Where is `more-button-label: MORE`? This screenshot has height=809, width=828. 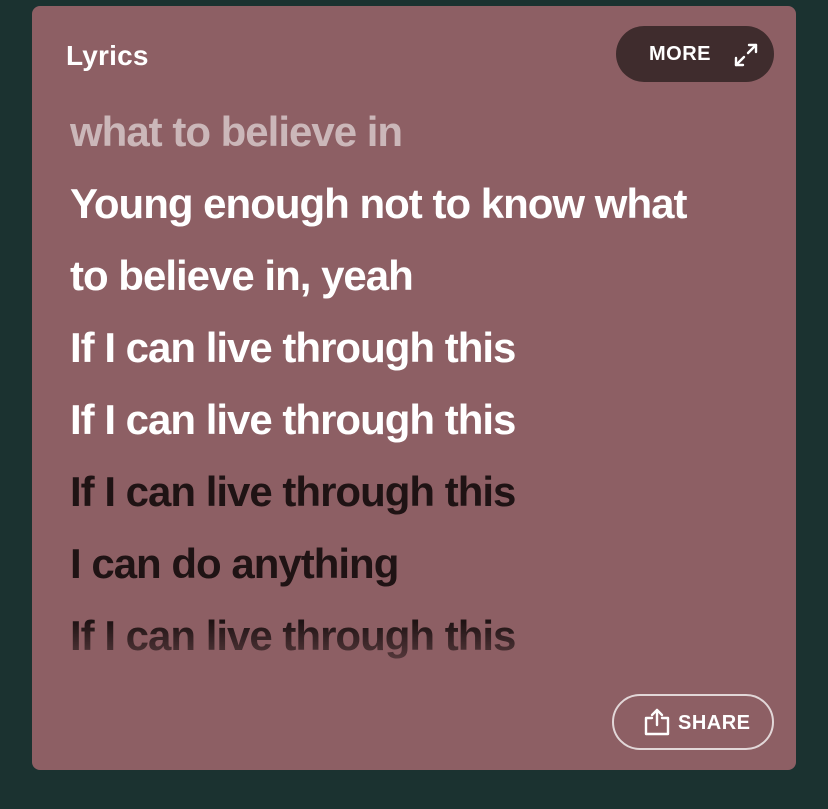
more-button-label: MORE is located at coordinates (680, 54).